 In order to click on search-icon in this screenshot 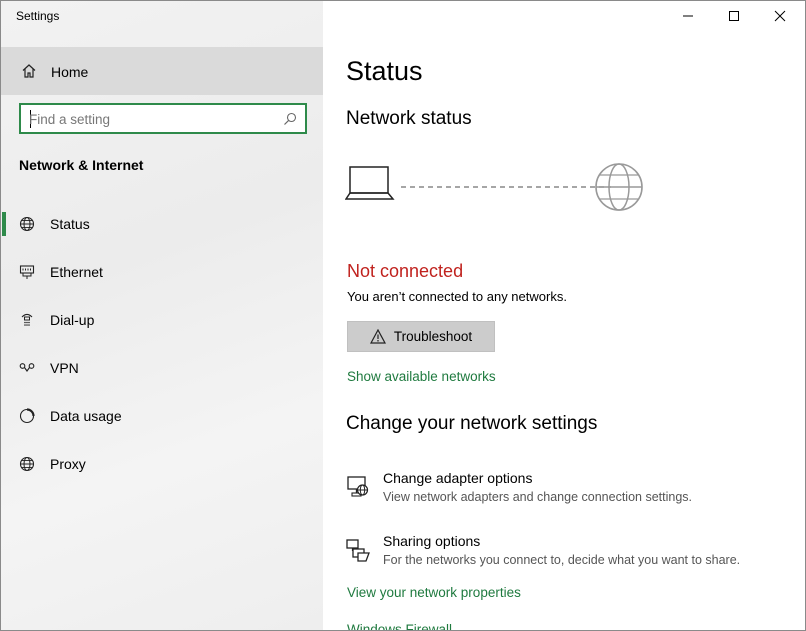, I will do `click(290, 119)`.